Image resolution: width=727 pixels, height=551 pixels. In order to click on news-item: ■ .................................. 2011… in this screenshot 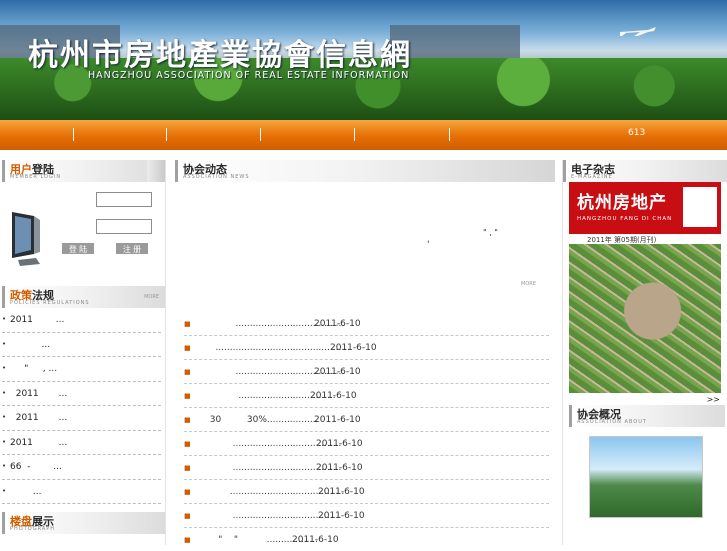, I will do `click(366, 397)`.